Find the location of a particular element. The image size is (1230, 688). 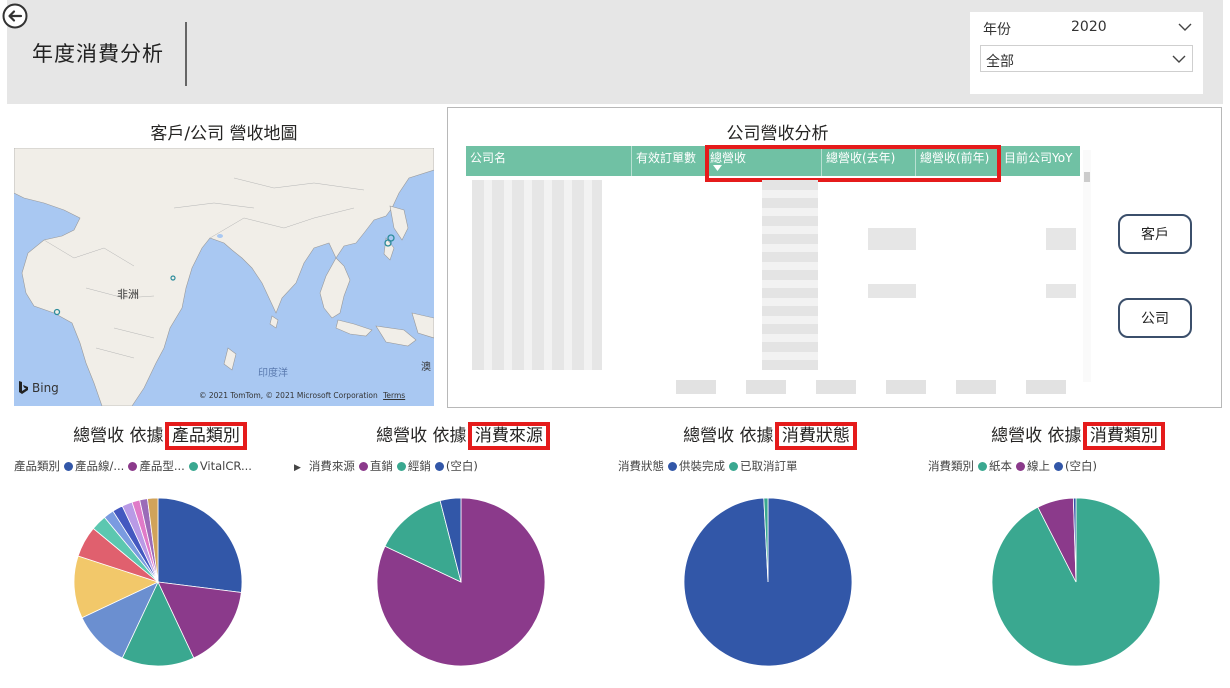

page-title: 年度消費分析 is located at coordinates (98, 54).